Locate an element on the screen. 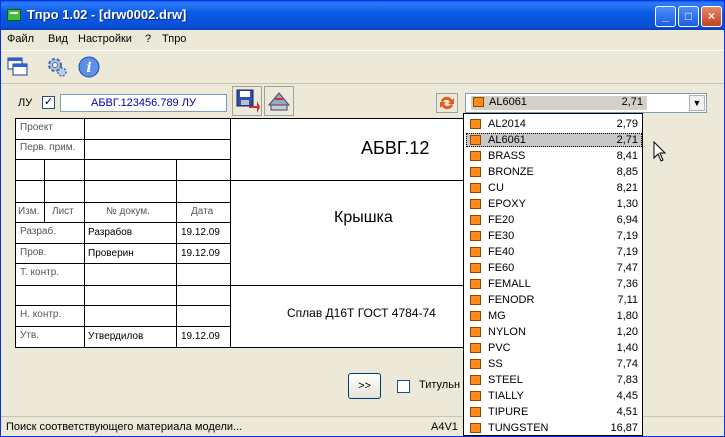 Image resolution: width=725 pixels, height=437 pixels. material-option: FE30 7,19 is located at coordinates (553, 236).